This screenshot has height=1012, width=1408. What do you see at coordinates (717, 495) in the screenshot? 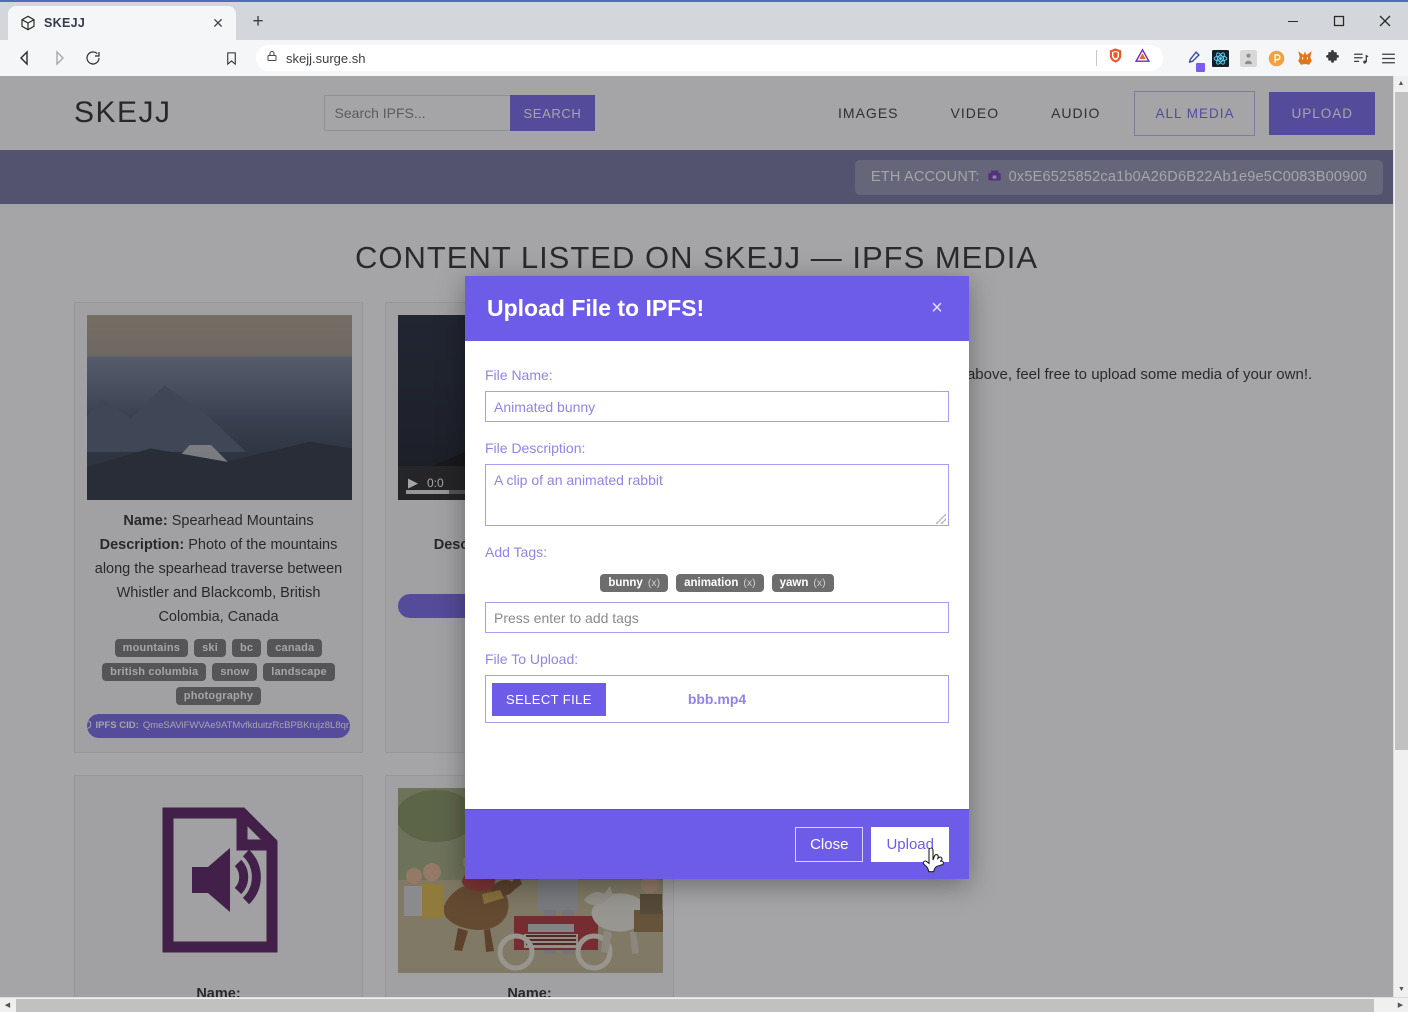
I see `file-description-textarea: A clip of an animated rabbit` at bounding box center [717, 495].